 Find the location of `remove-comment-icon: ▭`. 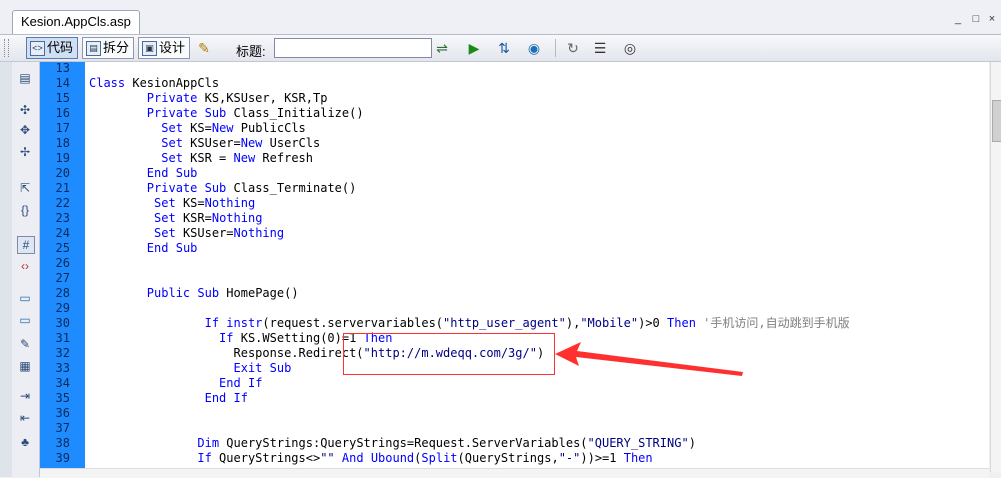

remove-comment-icon: ▭ is located at coordinates (25, 320).